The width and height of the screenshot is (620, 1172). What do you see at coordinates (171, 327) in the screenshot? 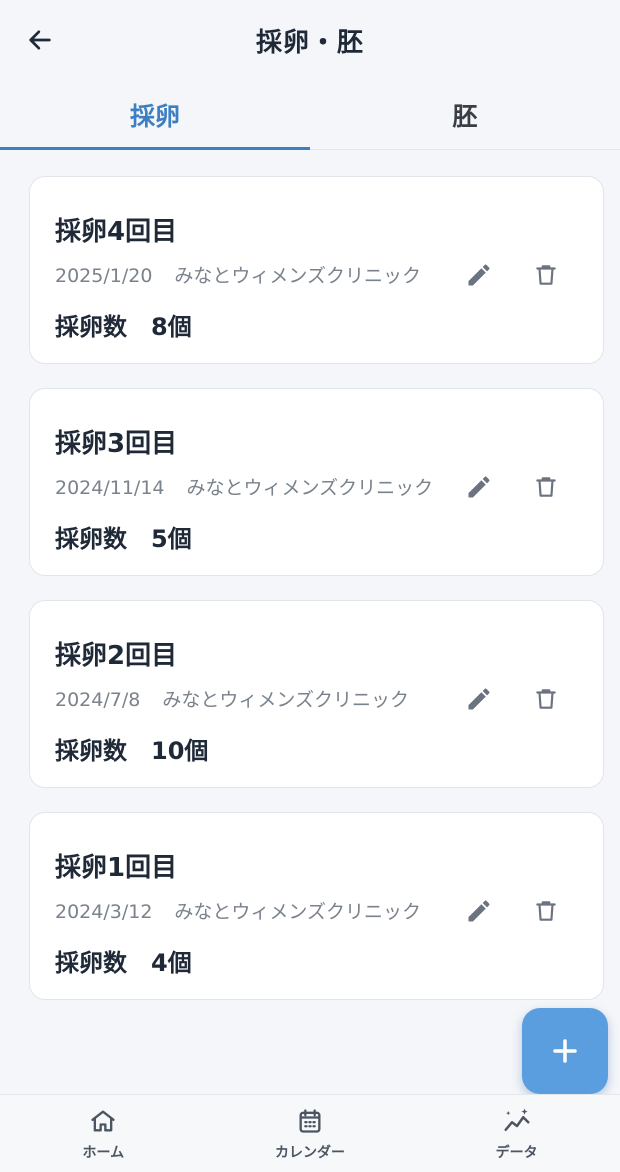
I see `count-value: 8個` at bounding box center [171, 327].